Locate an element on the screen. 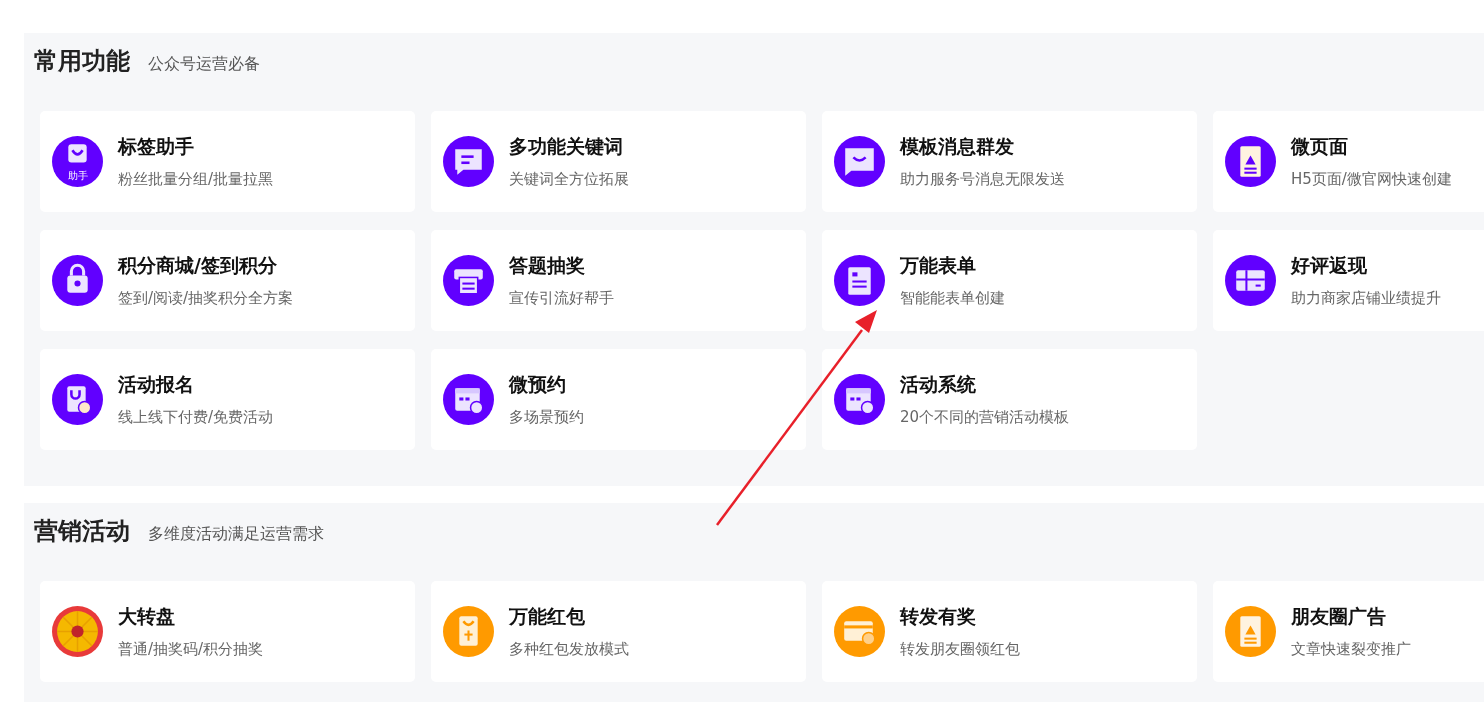 This screenshot has height=702, width=1484. feature-description: 粉丝批量分组/批量拉黑 is located at coordinates (196, 179).